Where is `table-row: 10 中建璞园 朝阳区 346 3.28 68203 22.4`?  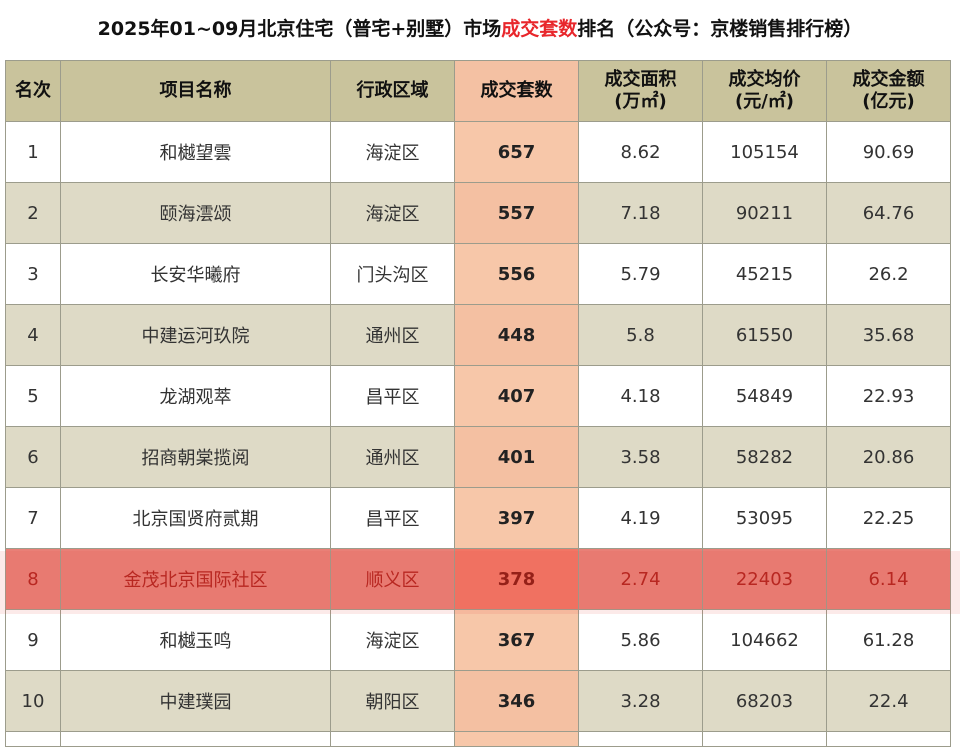
table-row: 10 中建璞园 朝阳区 346 3.28 68203 22.4 is located at coordinates (478, 701).